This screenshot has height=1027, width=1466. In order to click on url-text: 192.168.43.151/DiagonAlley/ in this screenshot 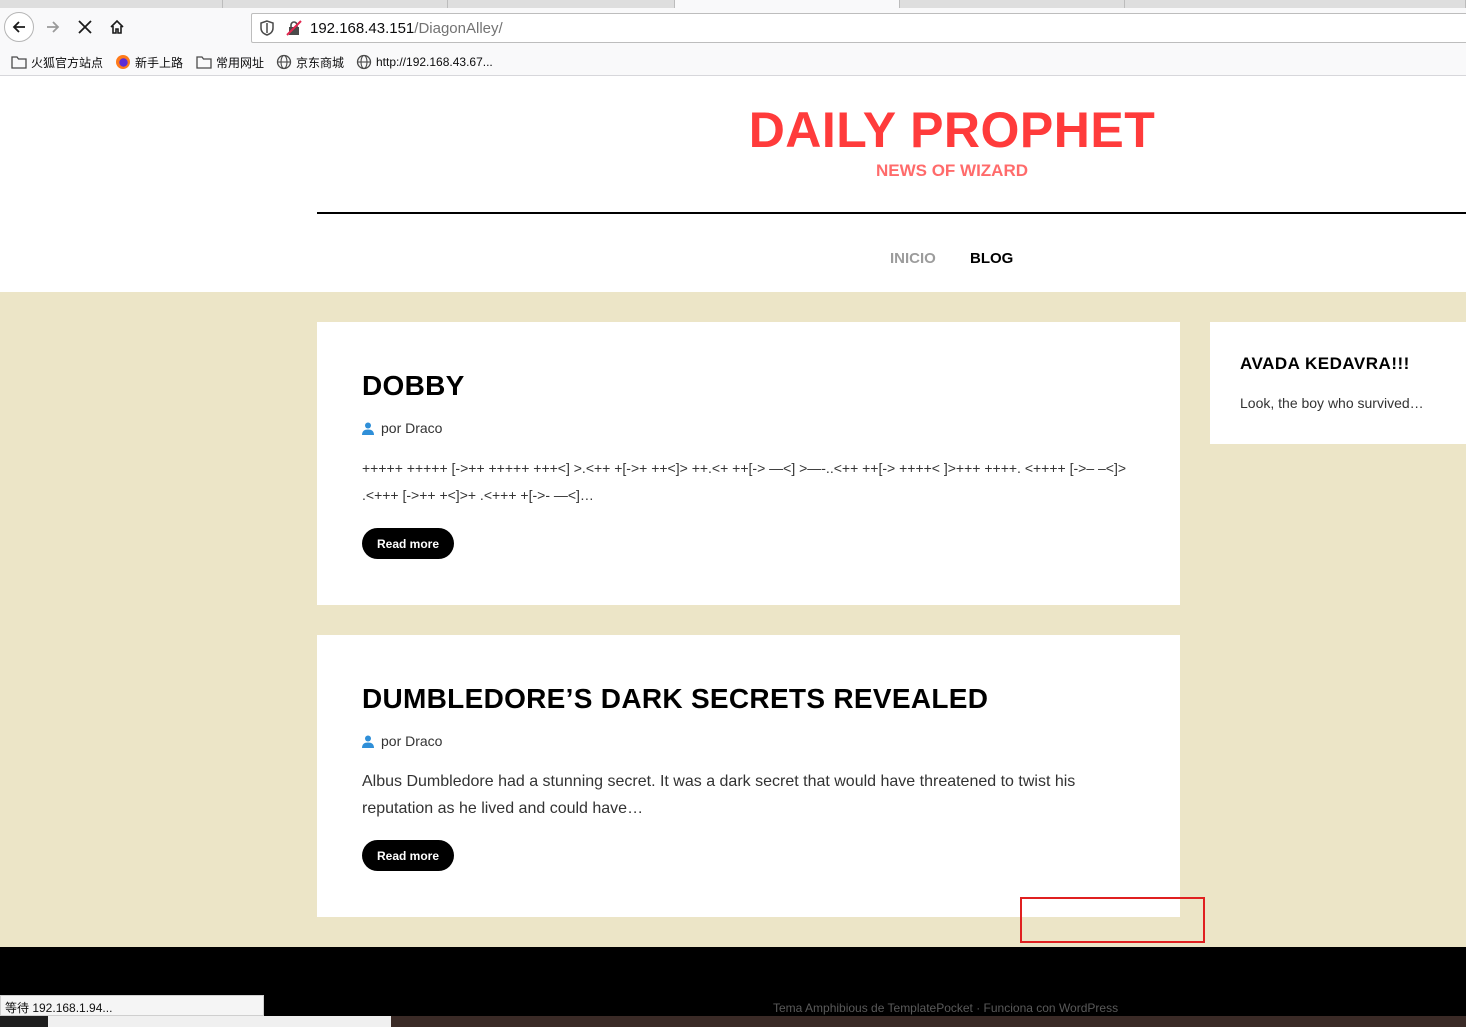, I will do `click(406, 28)`.